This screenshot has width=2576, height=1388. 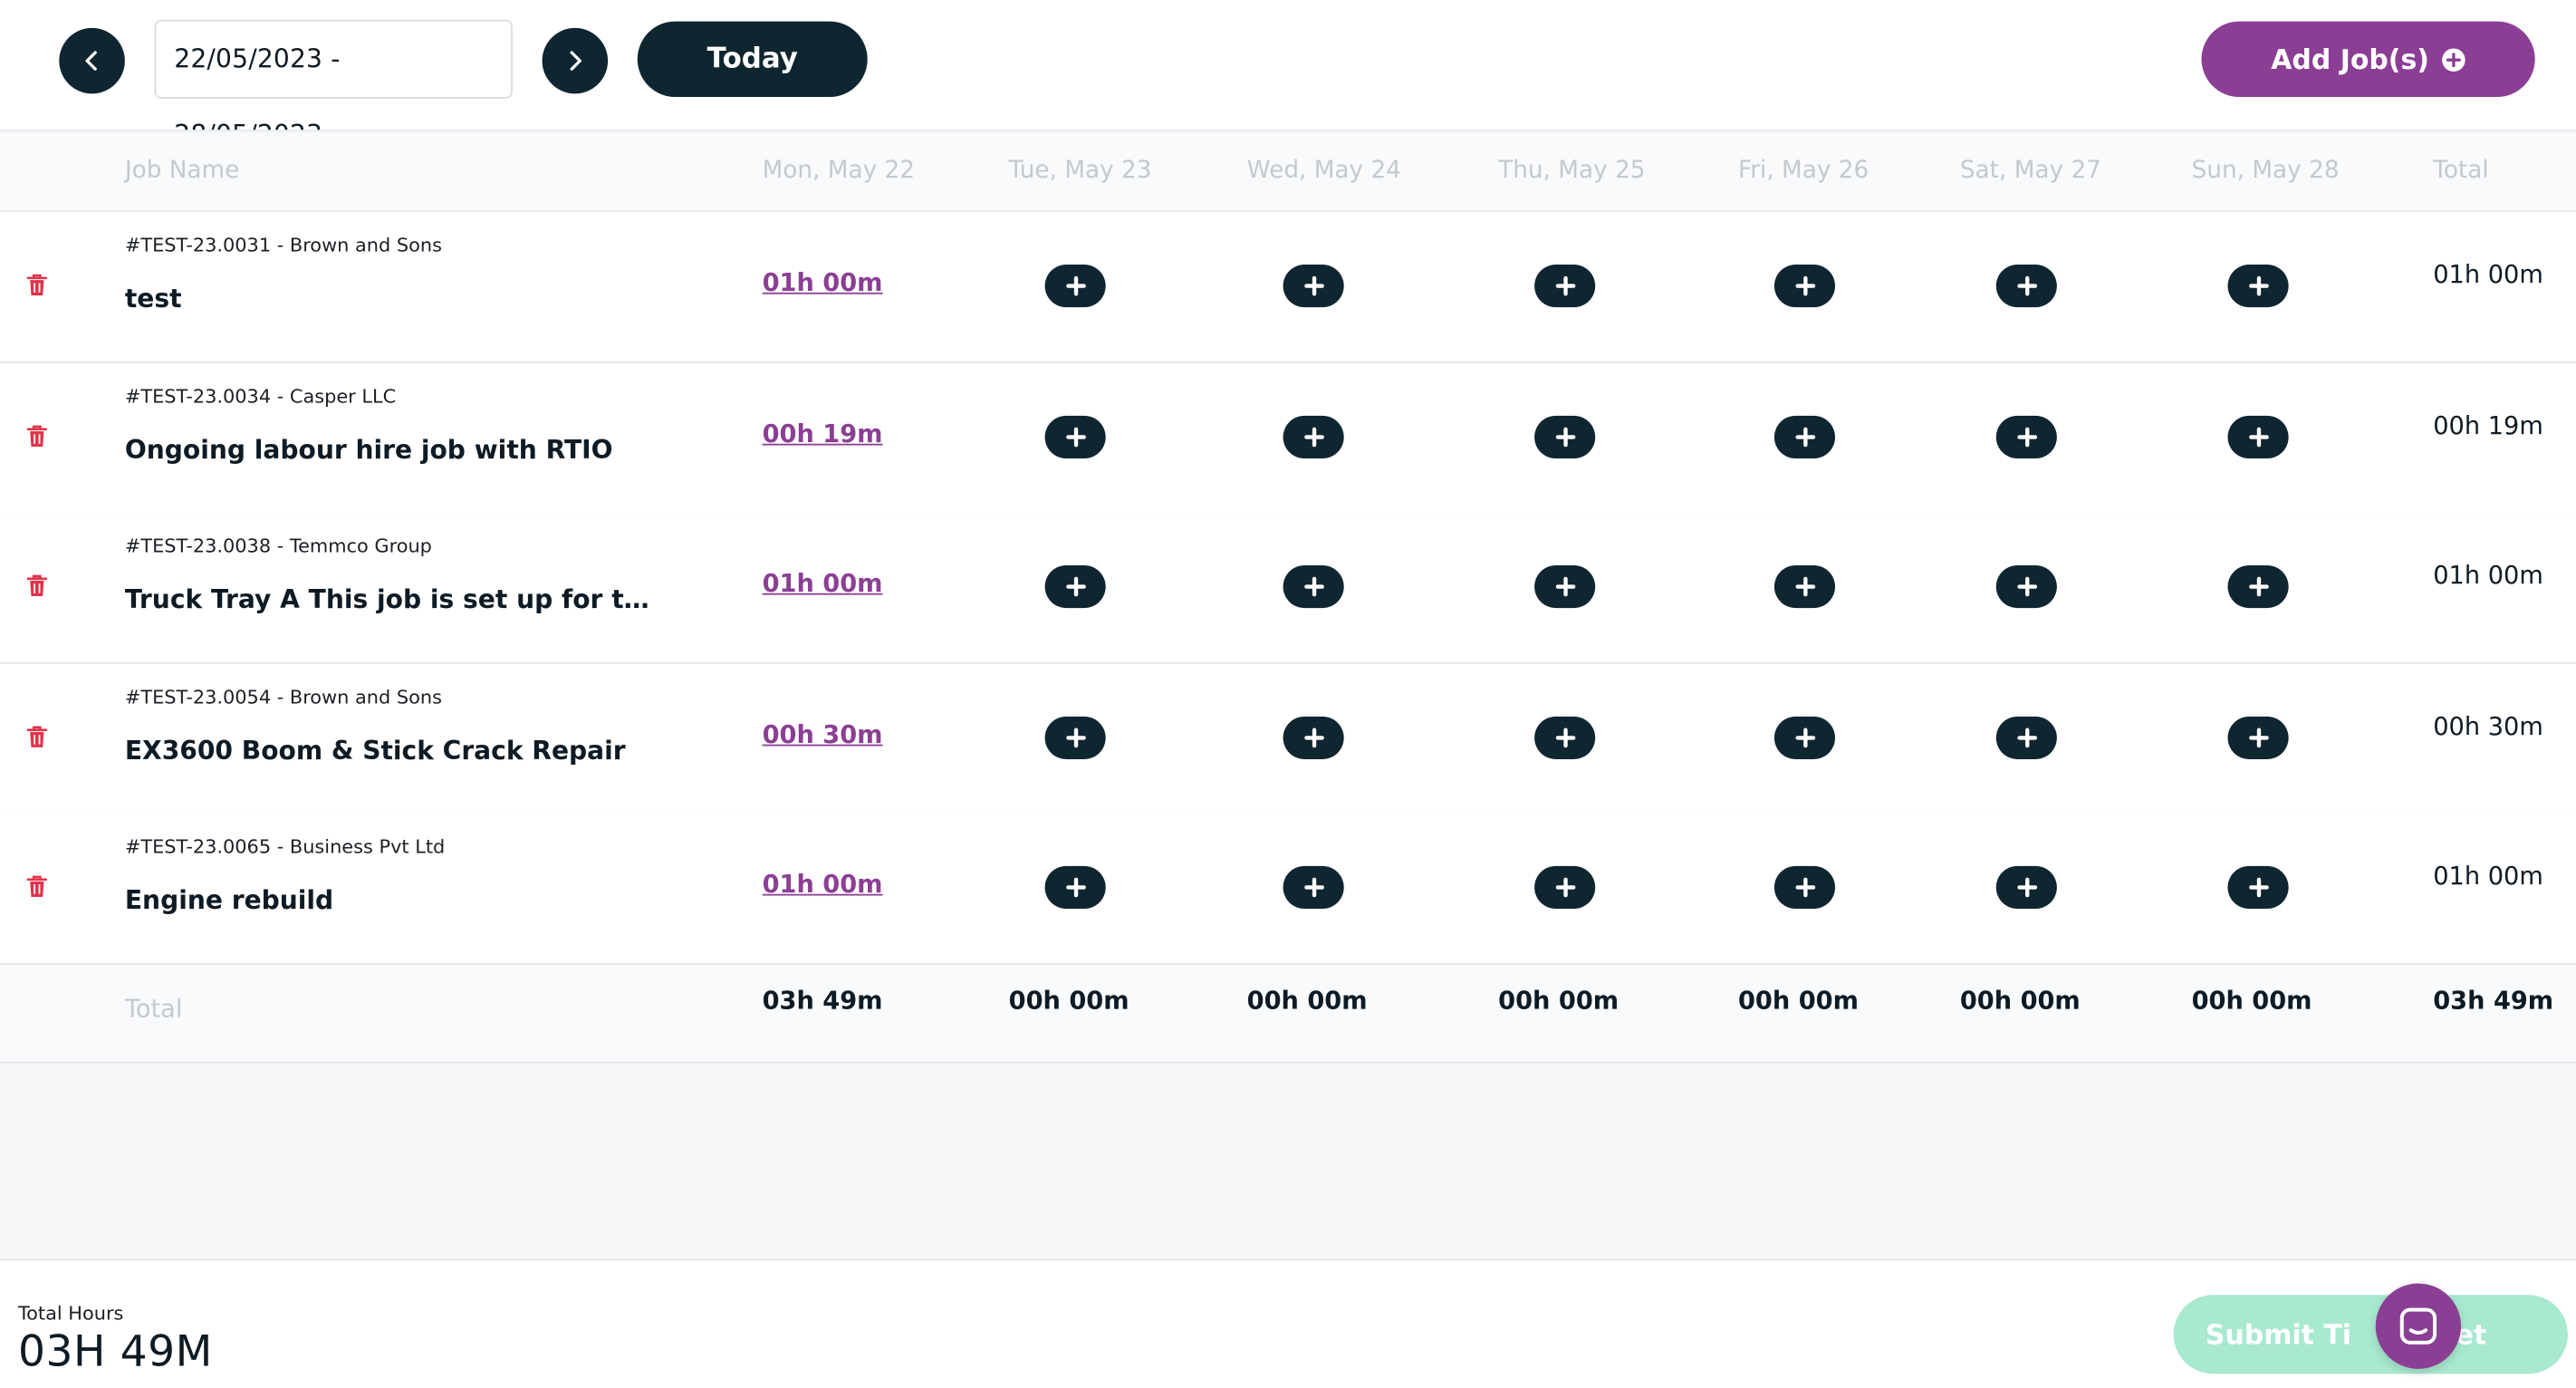 I want to click on row-total: 00h 19m, so click(x=2488, y=425).